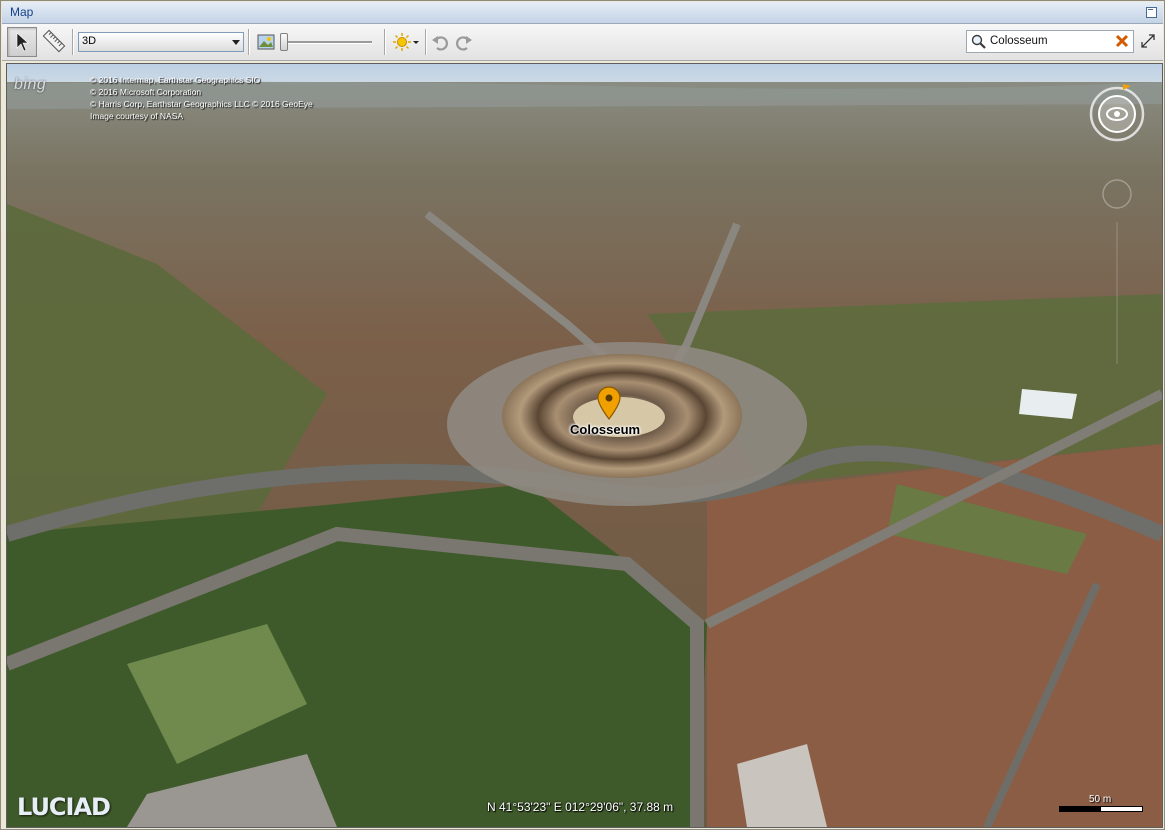 The height and width of the screenshot is (830, 1165). I want to click on sun-icon, so click(406, 42).